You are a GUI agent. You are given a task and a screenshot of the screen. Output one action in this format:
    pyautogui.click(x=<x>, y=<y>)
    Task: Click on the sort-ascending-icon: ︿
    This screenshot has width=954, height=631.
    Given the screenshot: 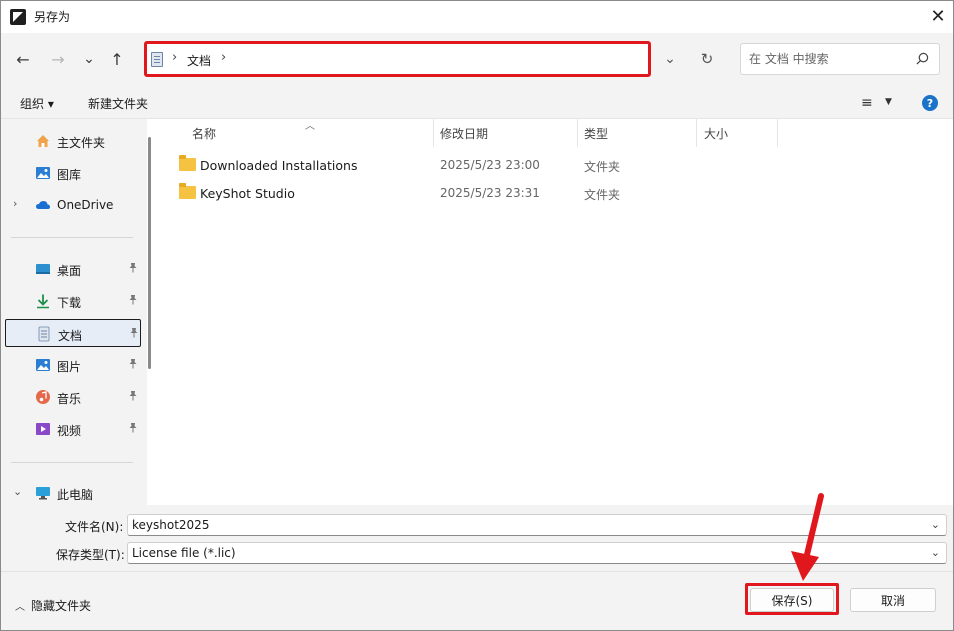 What is the action you would take?
    pyautogui.click(x=310, y=126)
    